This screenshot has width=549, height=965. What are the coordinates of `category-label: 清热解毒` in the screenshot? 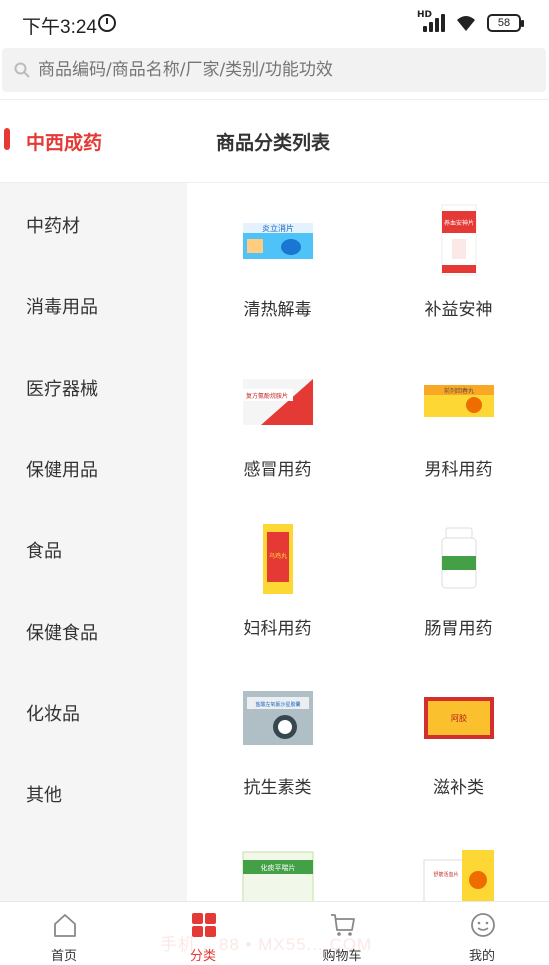 It's located at (277, 310).